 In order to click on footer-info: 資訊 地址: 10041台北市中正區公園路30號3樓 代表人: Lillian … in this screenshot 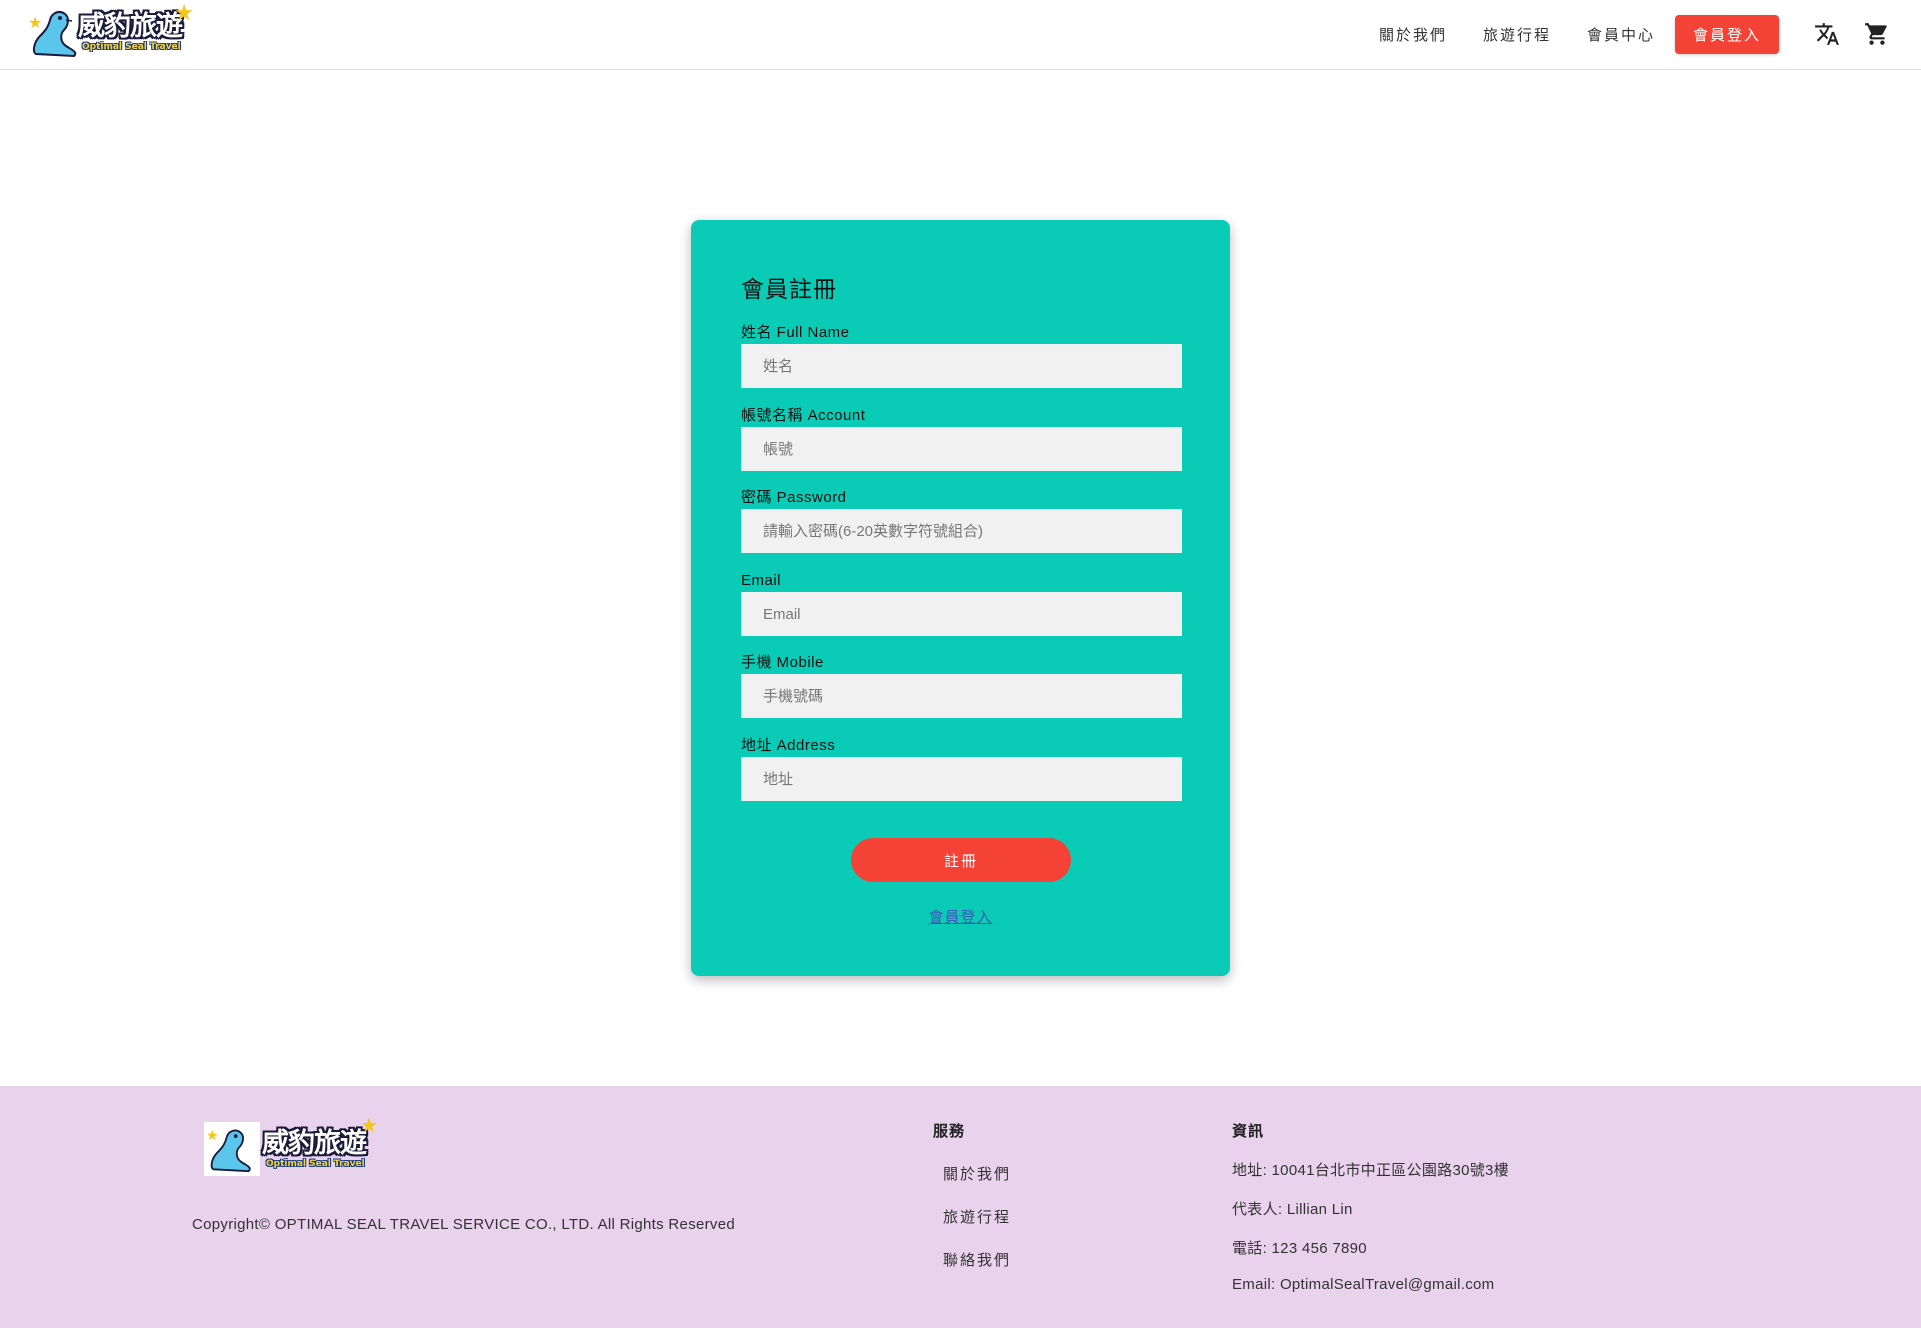, I will do `click(1370, 1206)`.